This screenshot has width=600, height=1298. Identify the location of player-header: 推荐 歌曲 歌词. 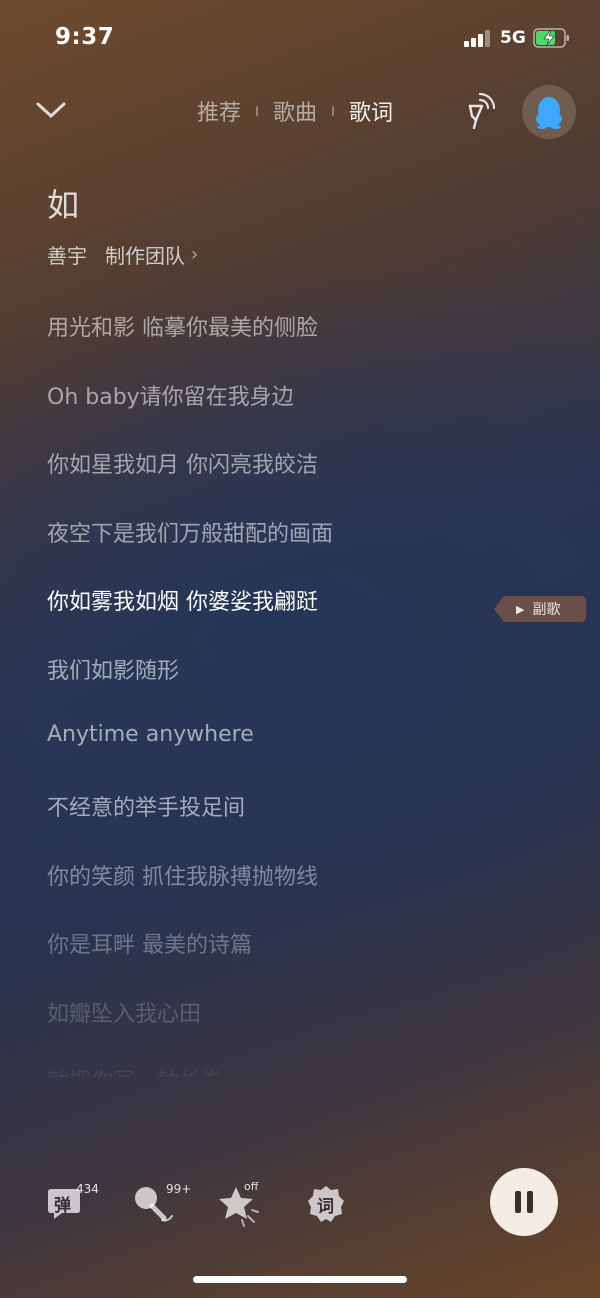
(300, 111).